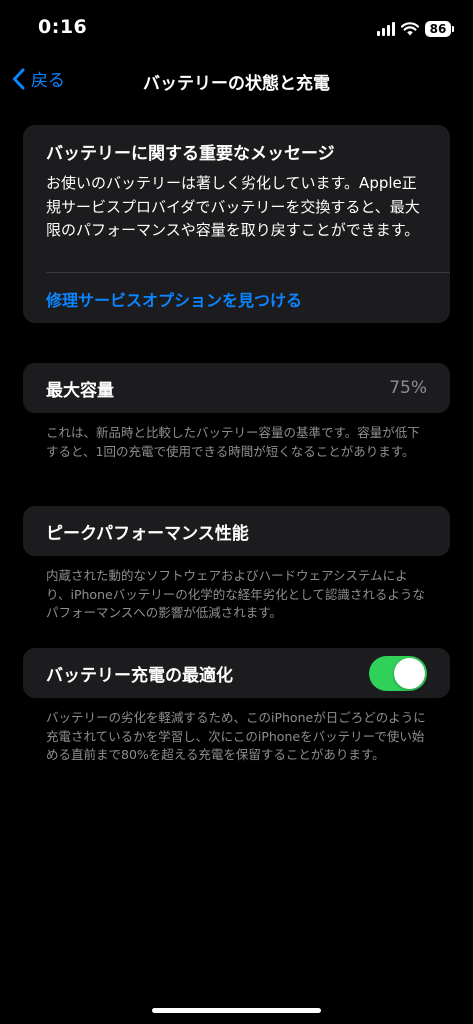 This screenshot has height=1024, width=473. What do you see at coordinates (63, 27) in the screenshot?
I see `status-time: 0:16` at bounding box center [63, 27].